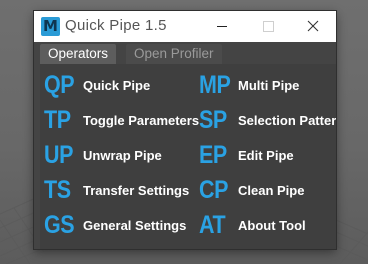 The width and height of the screenshot is (368, 264). I want to click on operator-label: Selection Patterı, so click(287, 120).